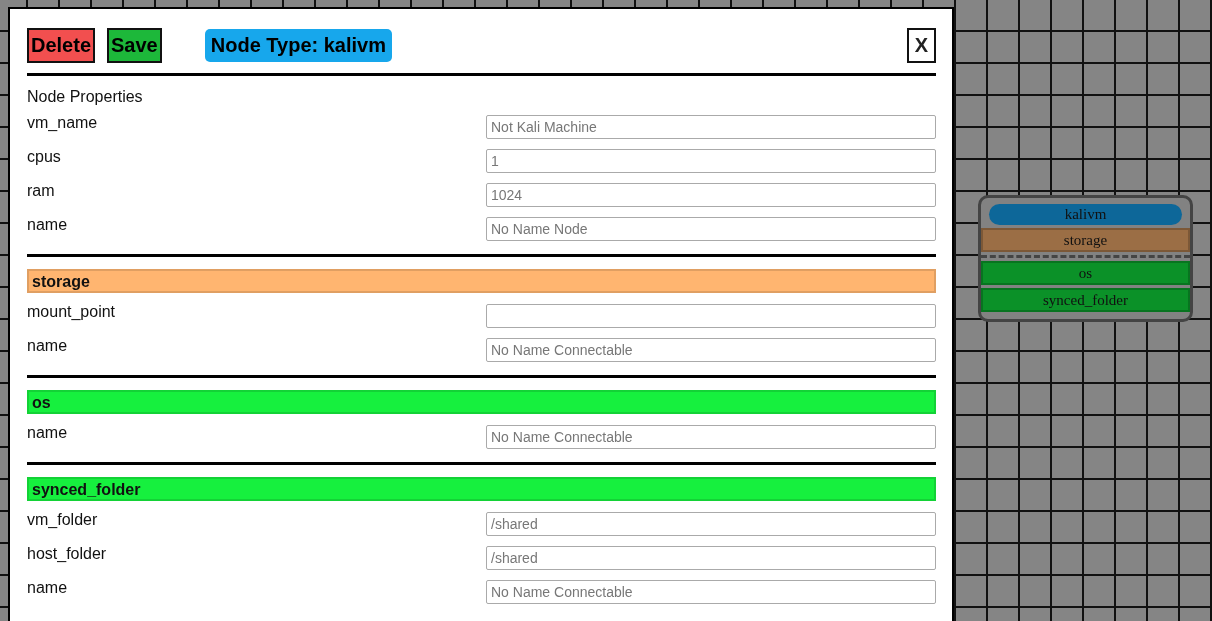 Image resolution: width=1212 pixels, height=621 pixels. I want to click on section-header: synced_folder, so click(481, 489).